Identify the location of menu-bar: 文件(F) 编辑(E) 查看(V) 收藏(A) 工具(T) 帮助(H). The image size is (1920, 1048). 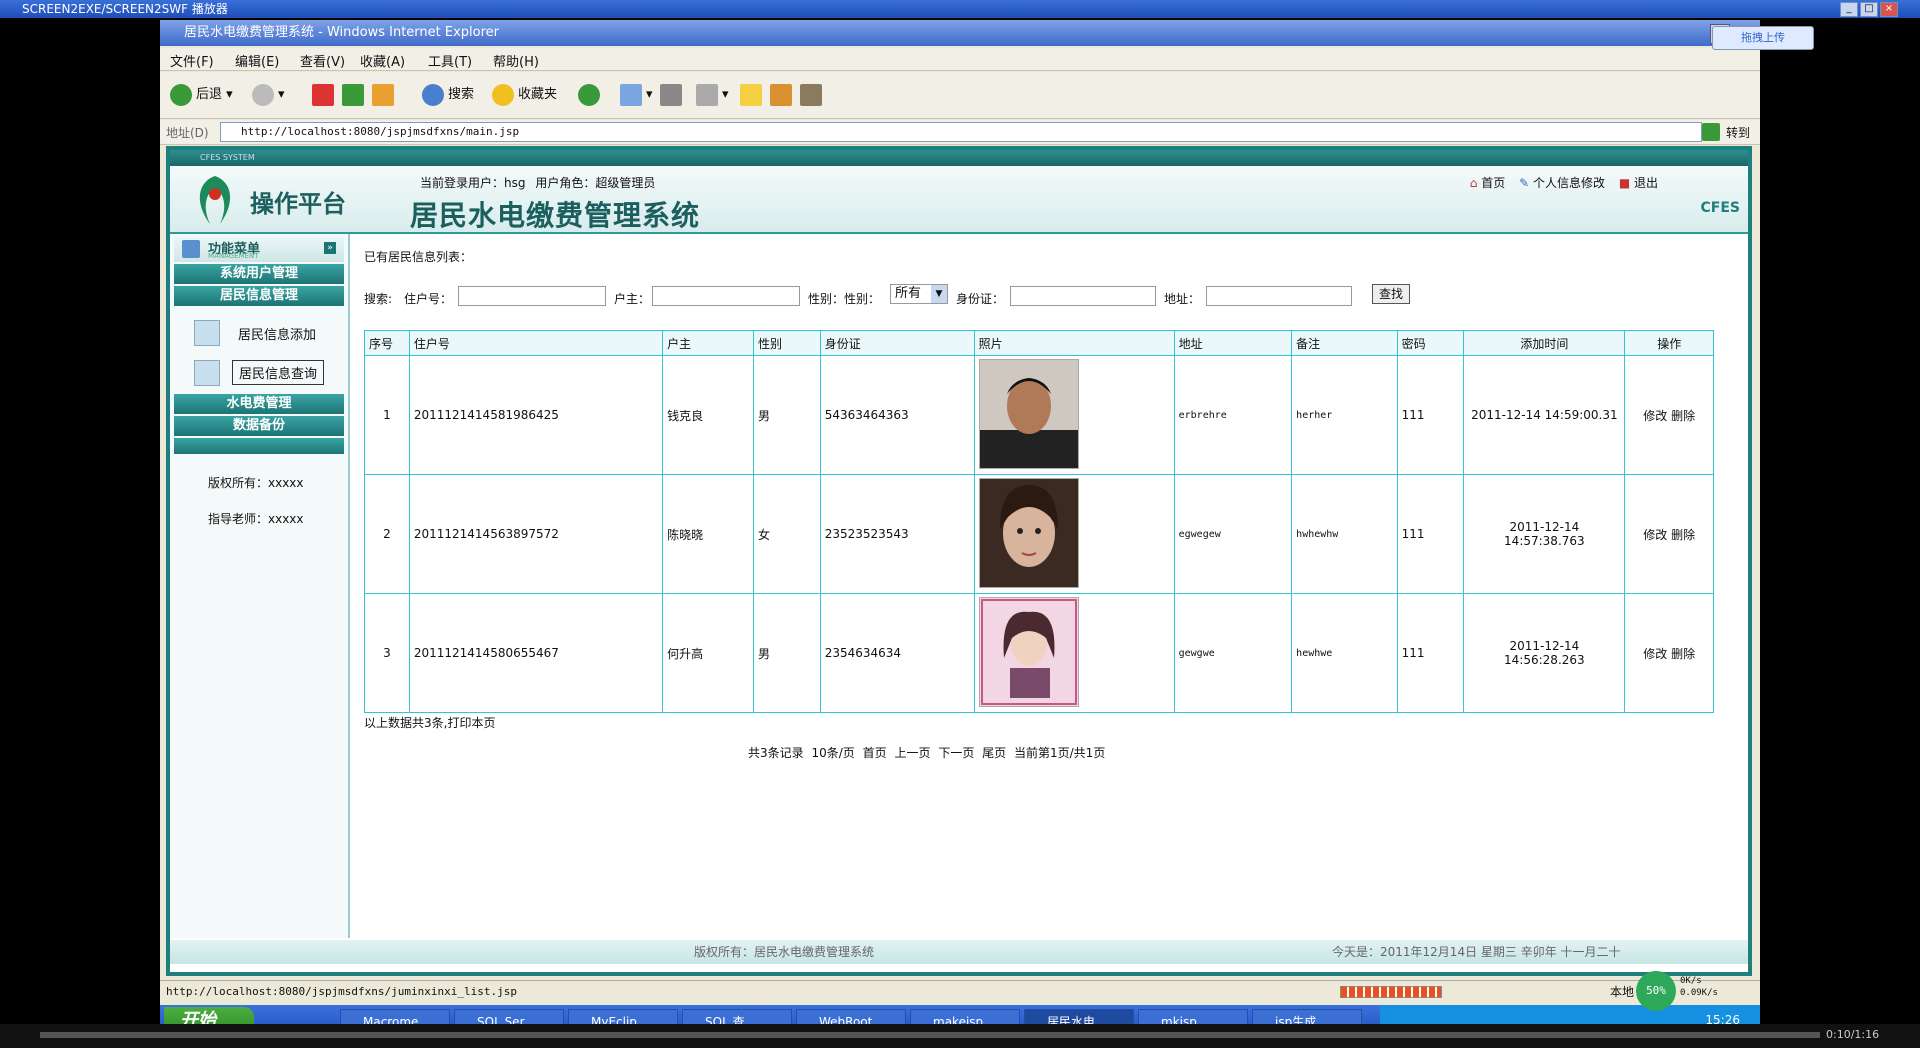
(960, 59).